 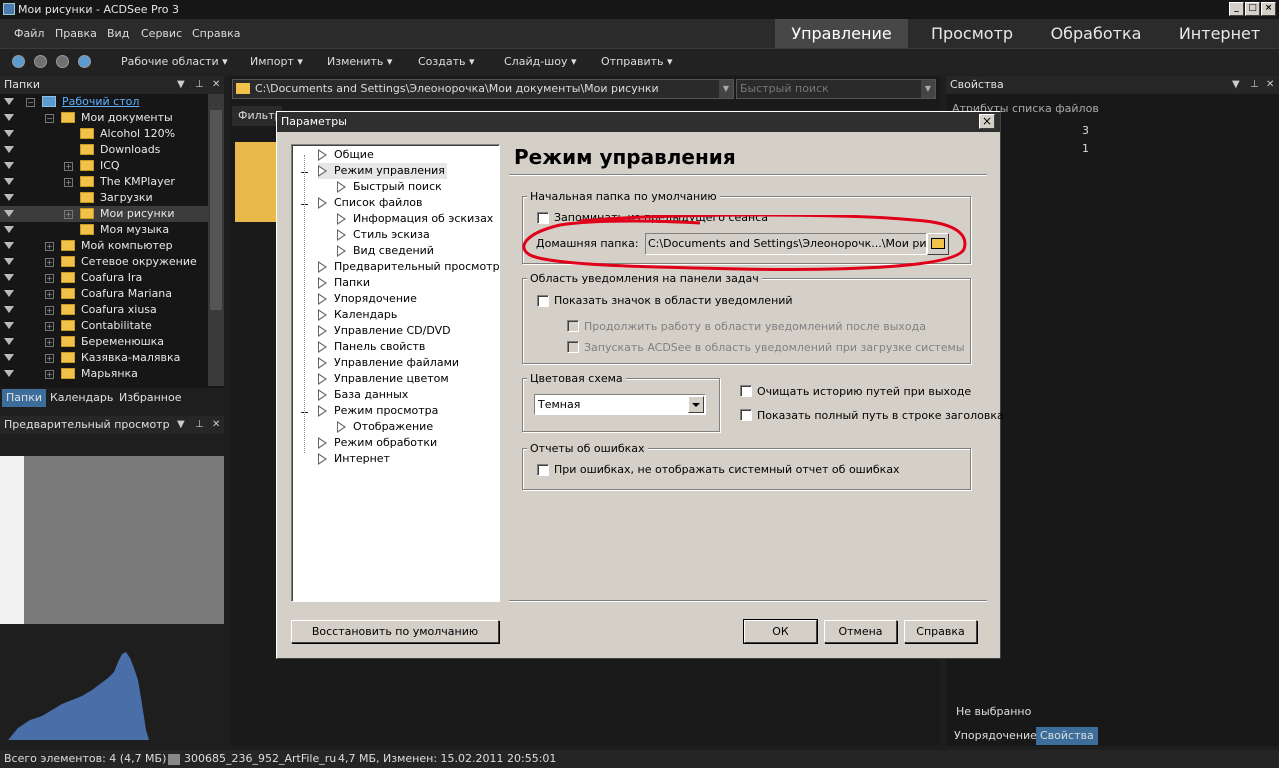 I want to click on menu-view: Вид, so click(x=118, y=33).